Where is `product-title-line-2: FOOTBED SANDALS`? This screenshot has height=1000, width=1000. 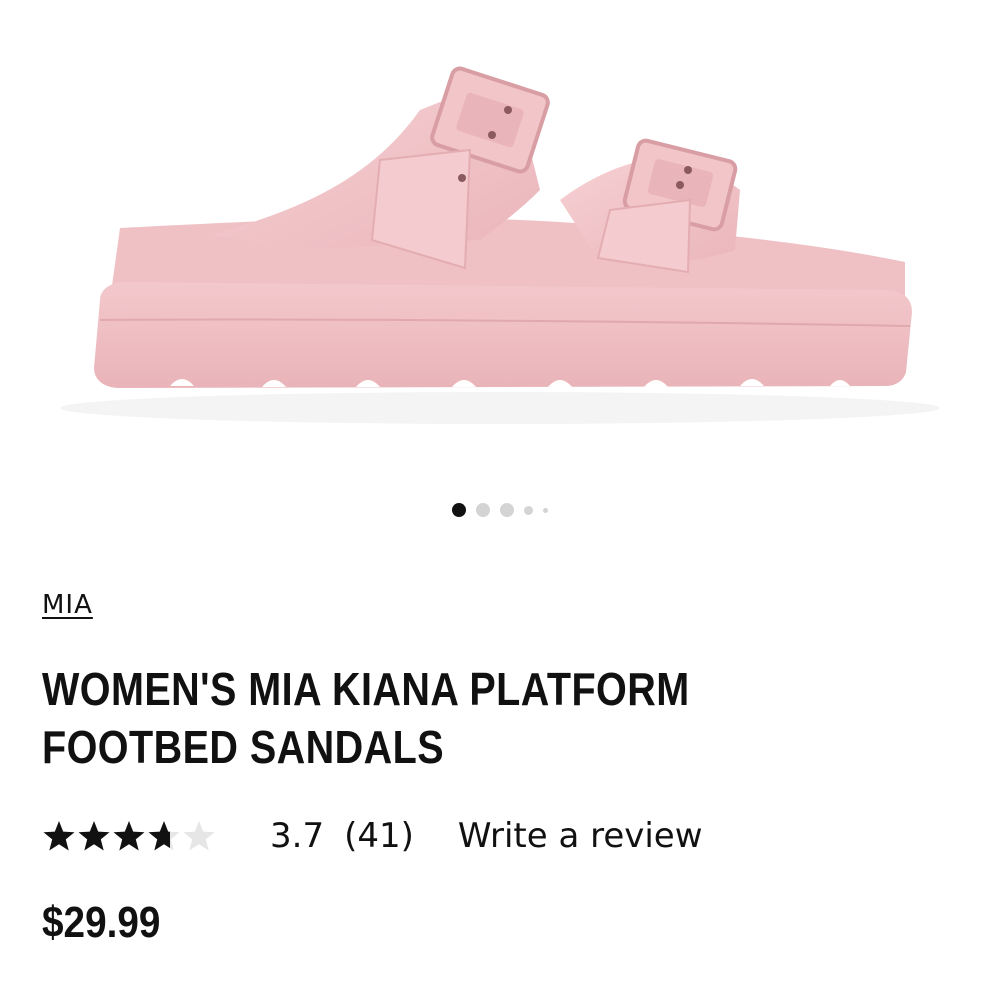
product-title-line-2: FOOTBED SANDALS is located at coordinates (243, 747).